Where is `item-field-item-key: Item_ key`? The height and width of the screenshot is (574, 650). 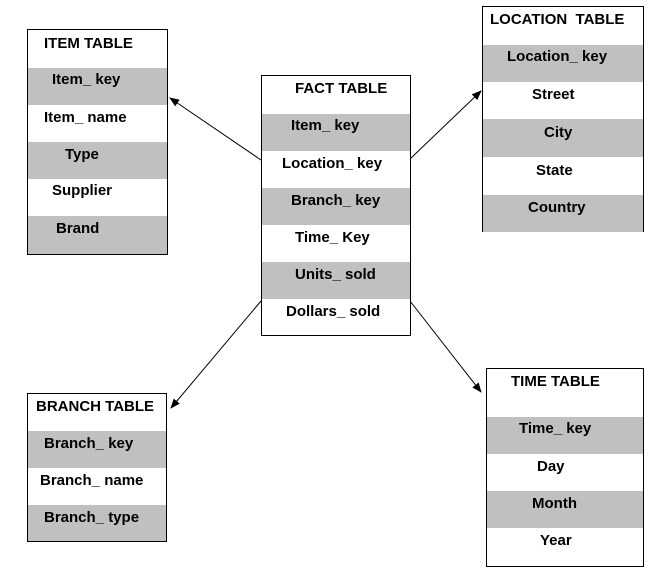 item-field-item-key: Item_ key is located at coordinates (97, 86).